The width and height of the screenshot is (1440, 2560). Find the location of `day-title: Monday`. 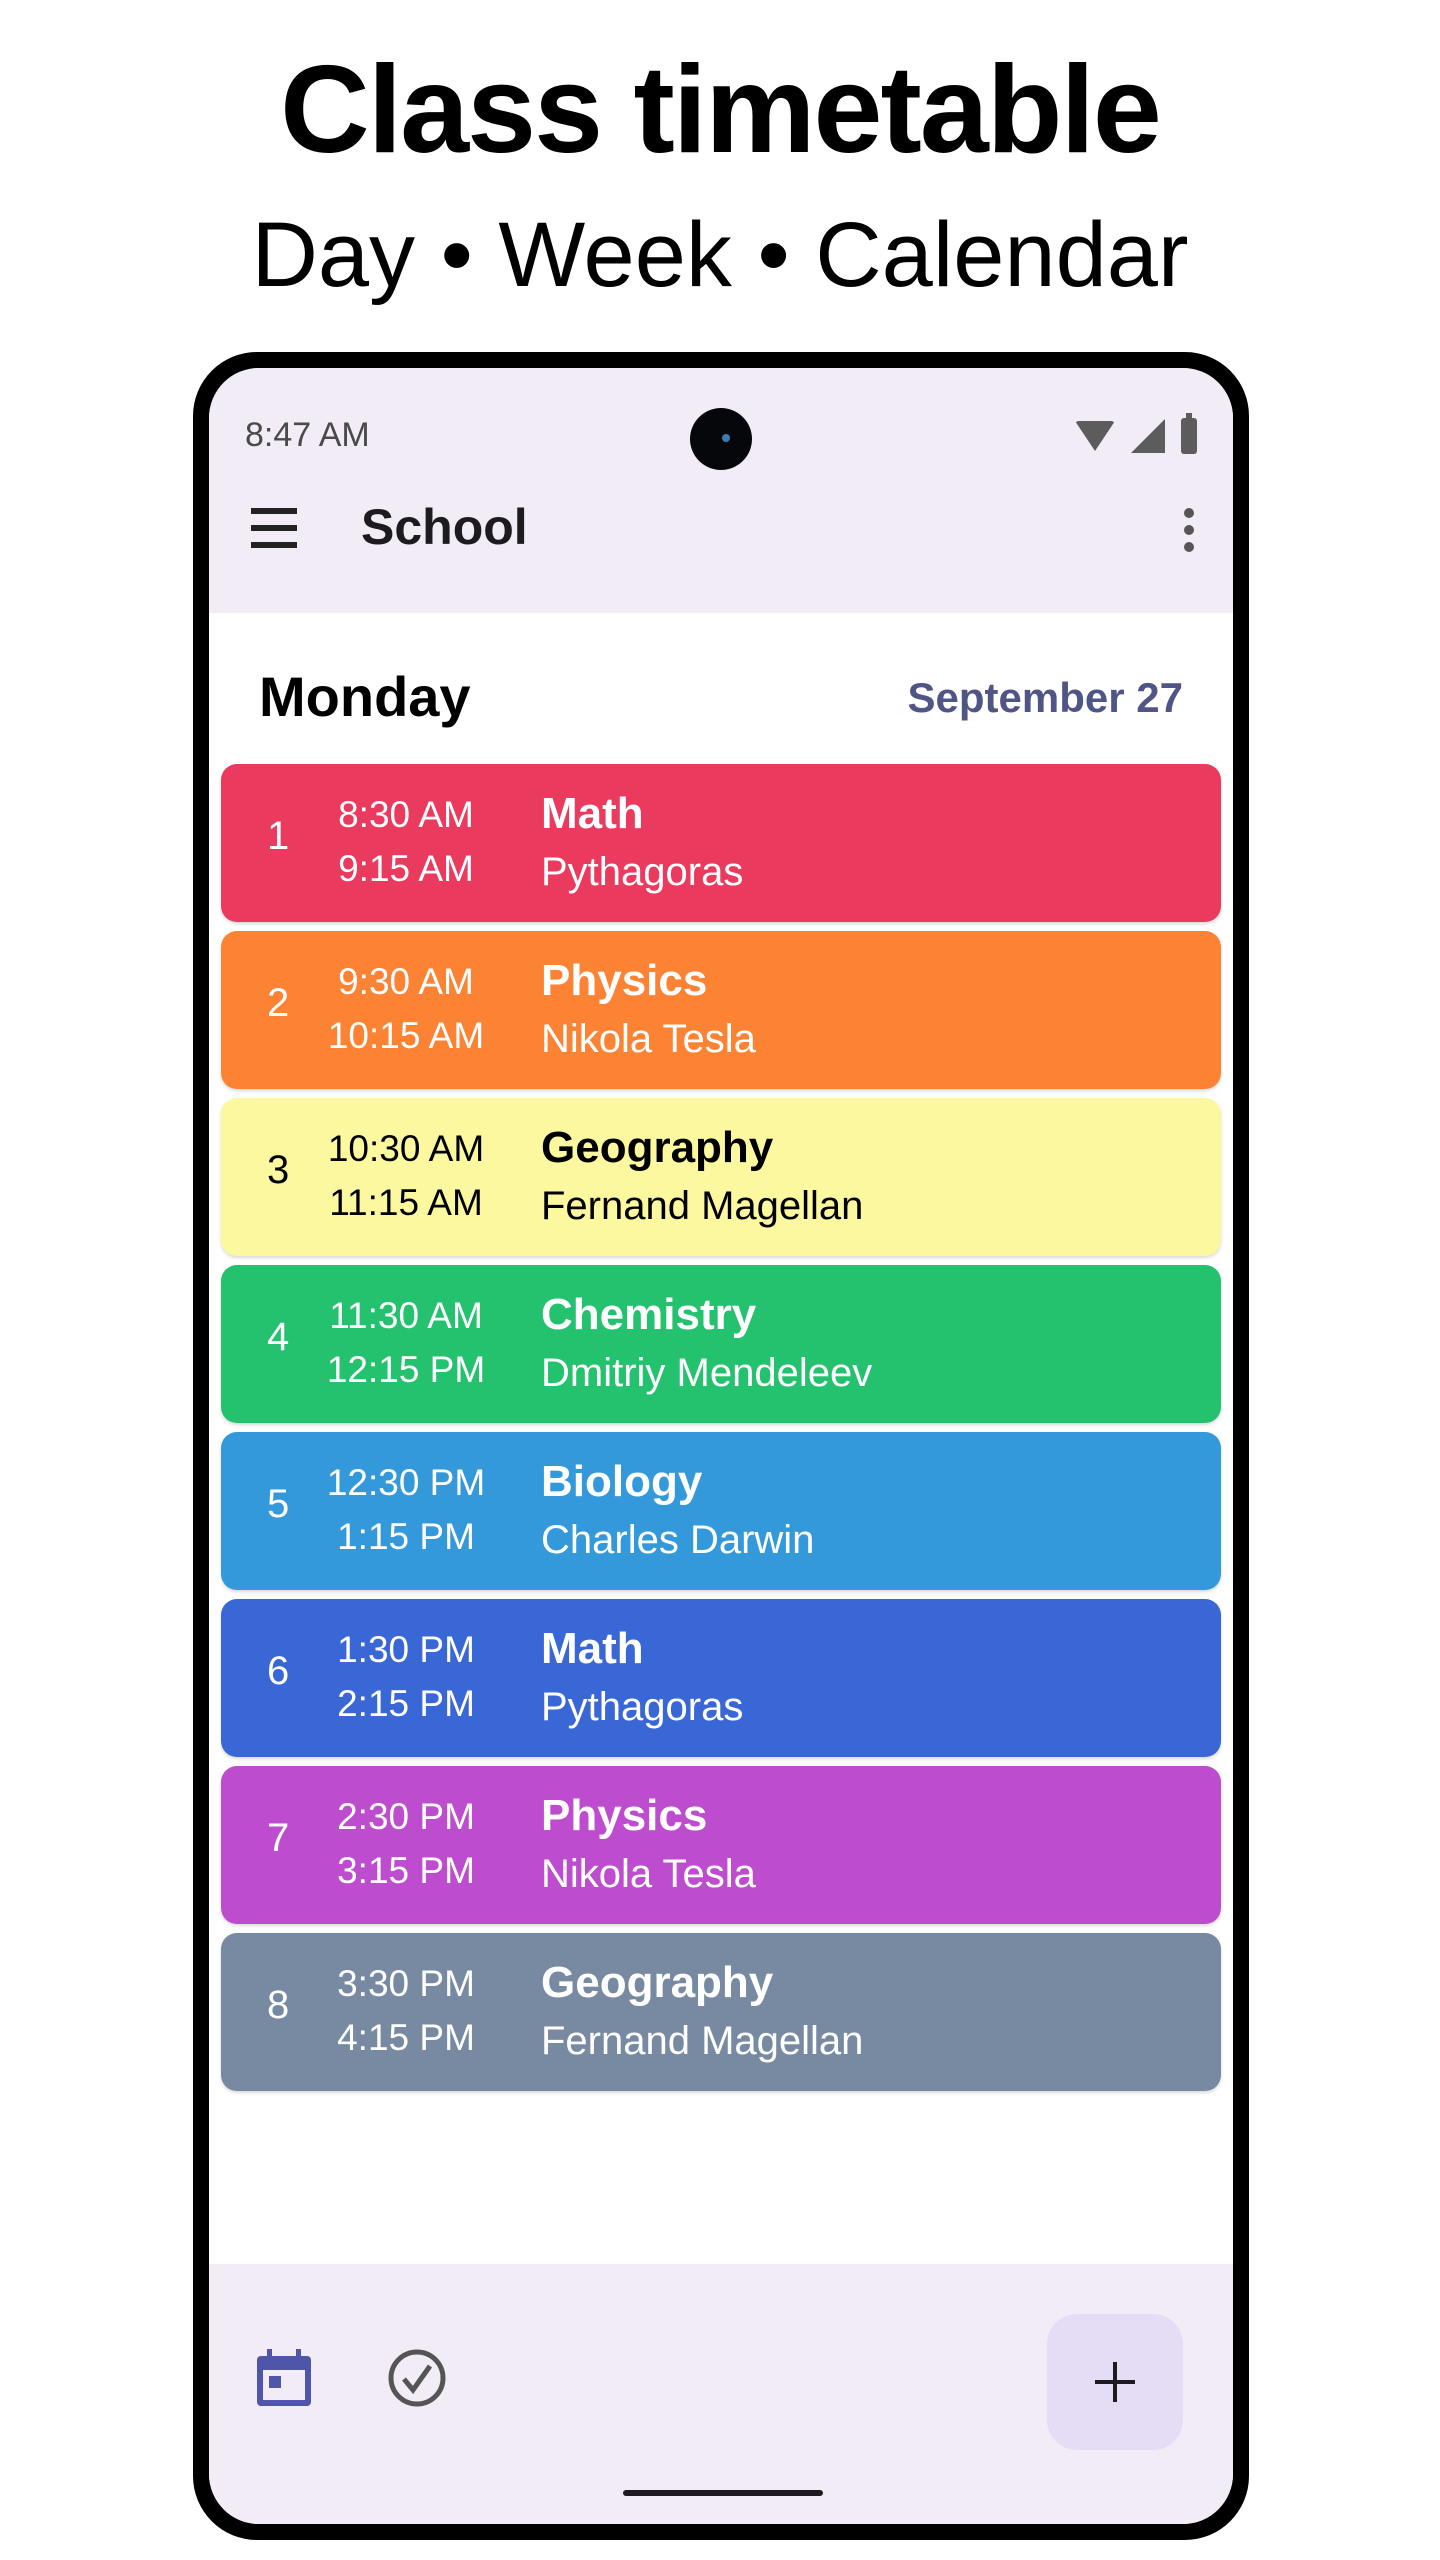

day-title: Monday is located at coordinates (365, 696).